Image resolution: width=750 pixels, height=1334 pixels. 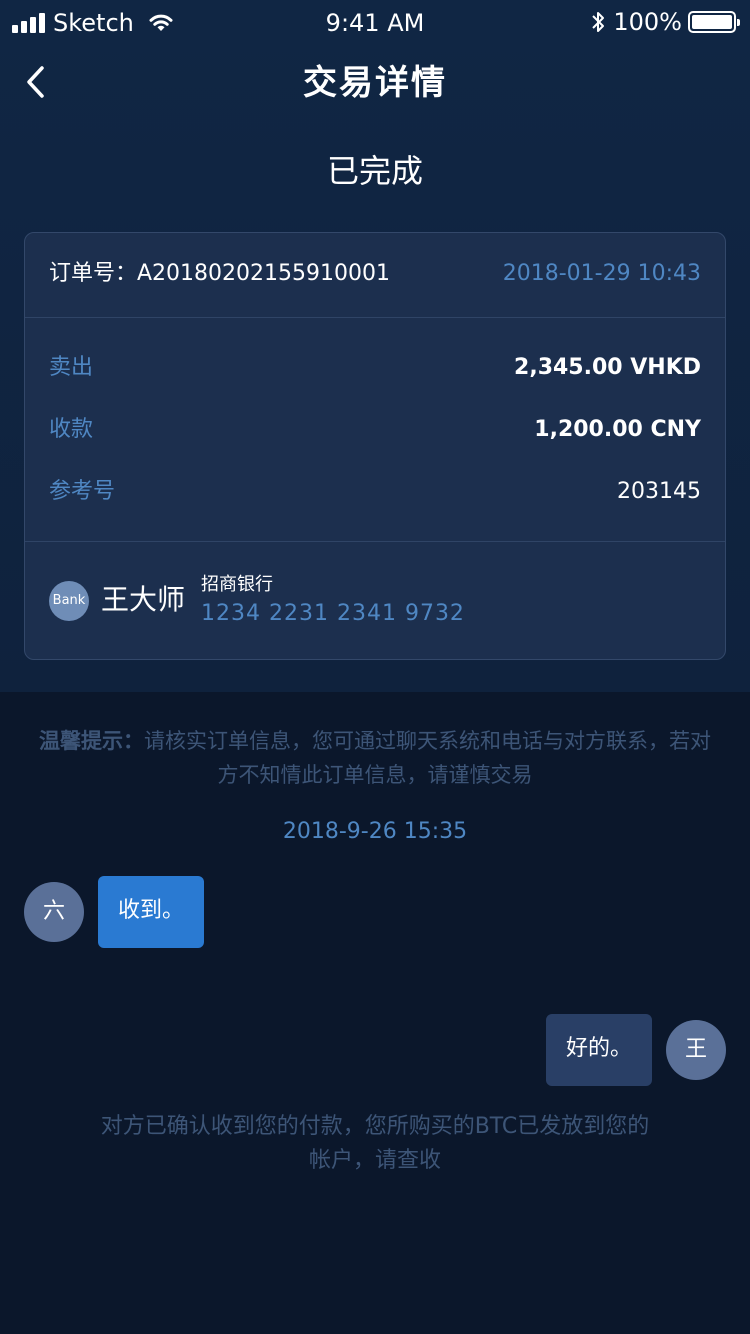 I want to click on nav-bar: 交易详情, so click(x=375, y=83).